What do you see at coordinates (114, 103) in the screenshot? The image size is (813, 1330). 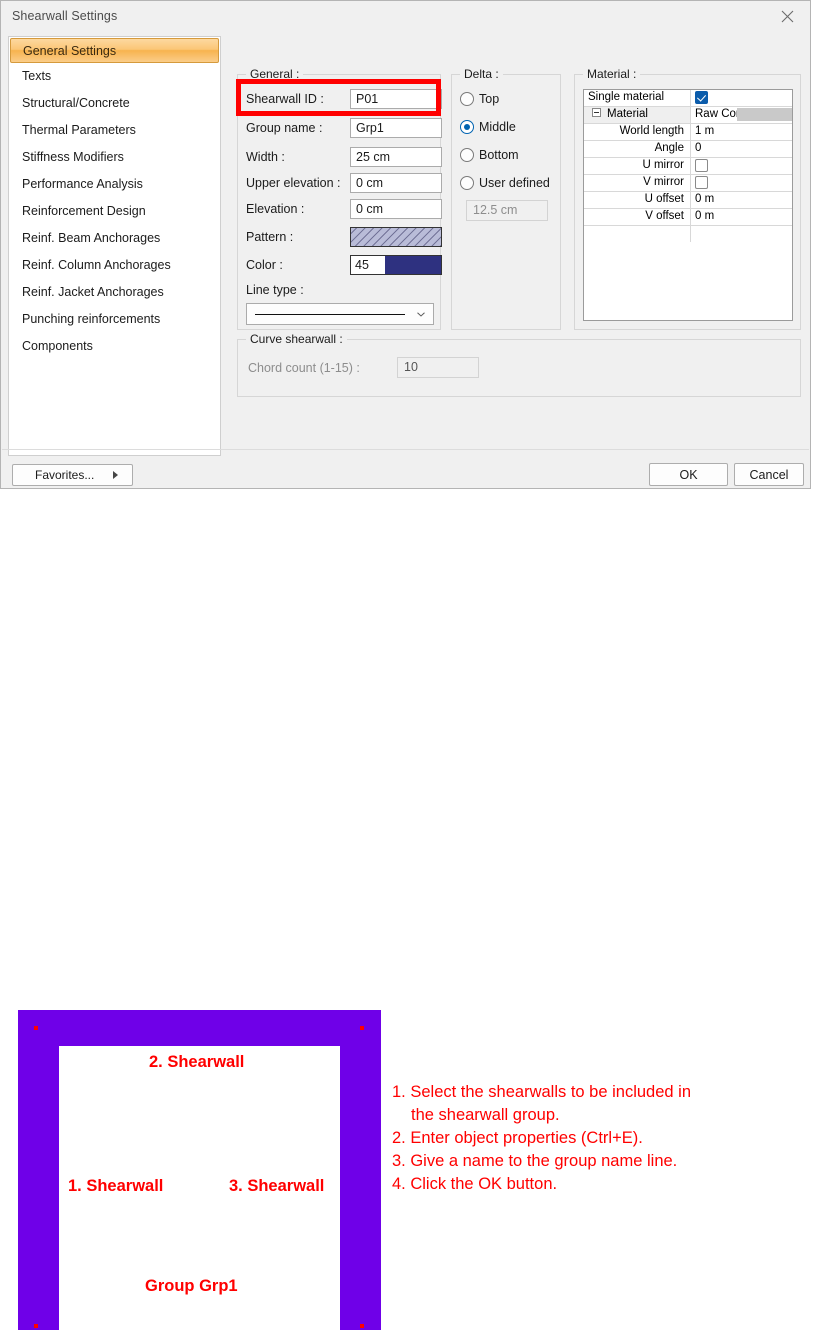 I see `sidebar-item-structural-concrete: Structural/Concrete` at bounding box center [114, 103].